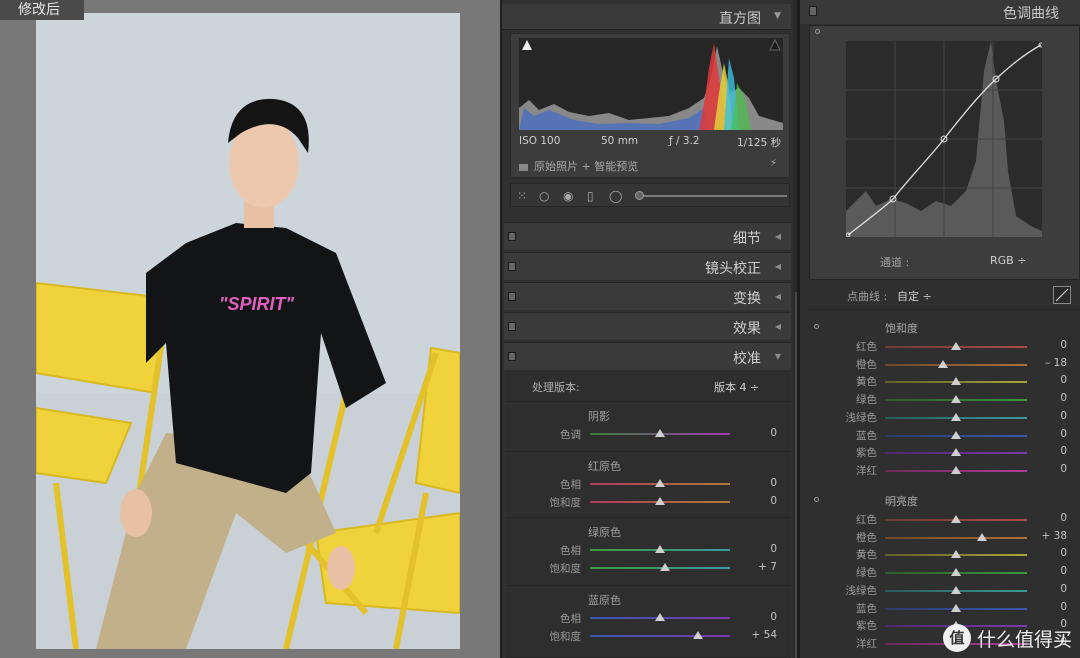 The height and width of the screenshot is (658, 1080). Describe the element at coordinates (648, 623) in the screenshot. I see `calibration-group: 蓝原色 色相 0 饱和度 + 54` at that location.